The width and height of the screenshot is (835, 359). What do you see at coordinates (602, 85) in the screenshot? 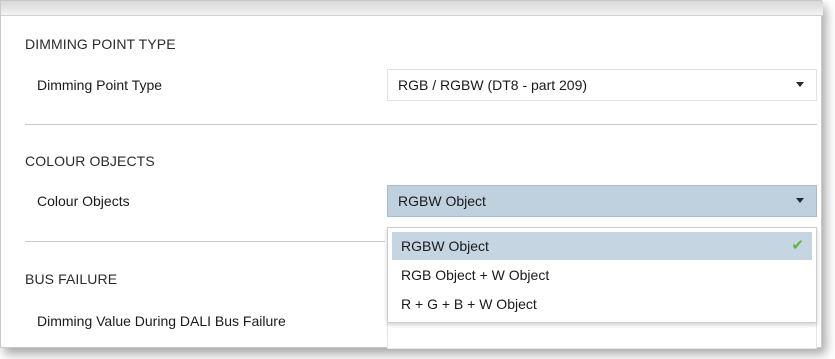
I see `dimming-point-type-select: RGB / RGBW (DT8 - part 209)` at bounding box center [602, 85].